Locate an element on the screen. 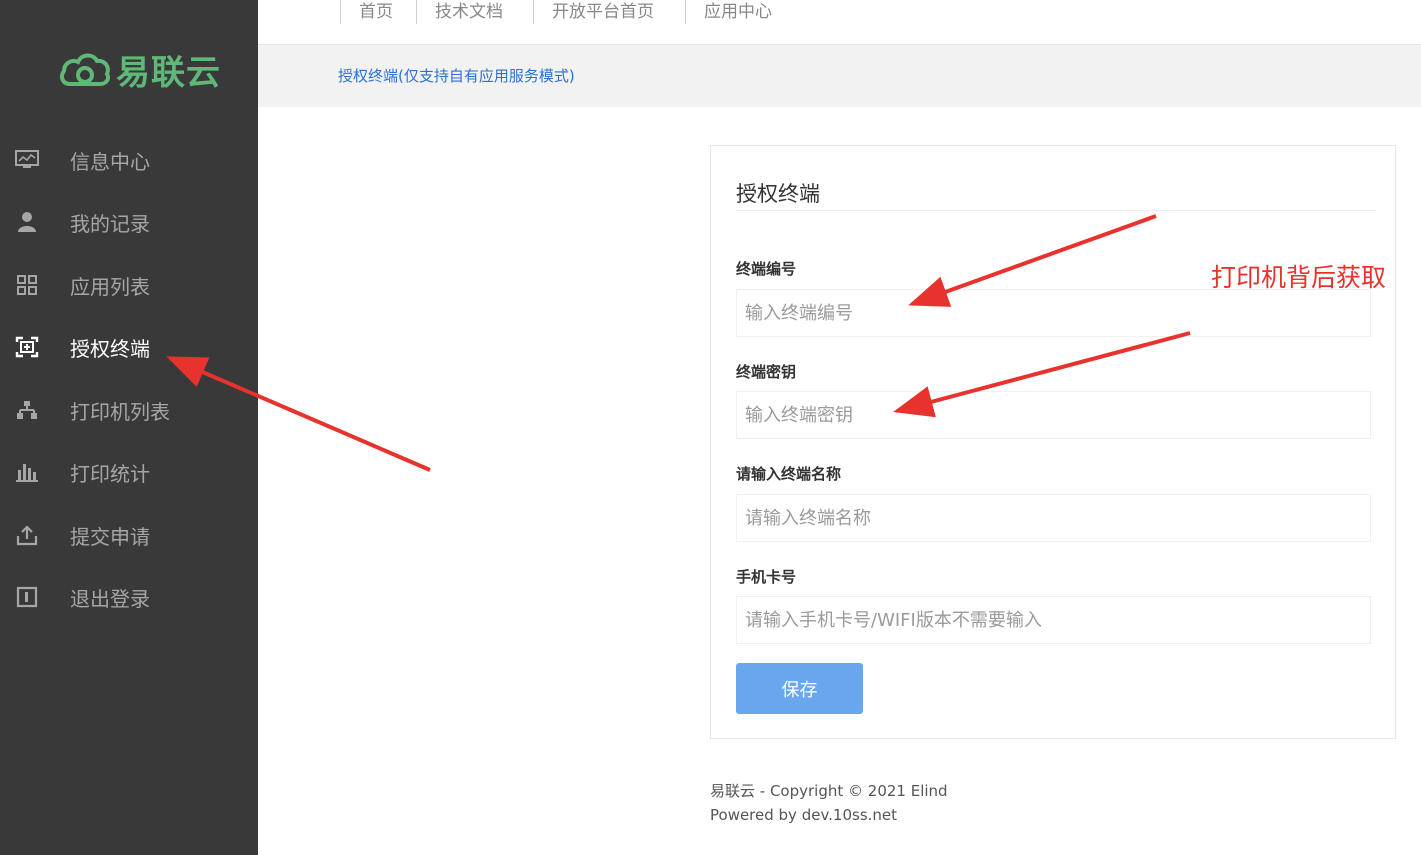 The image size is (1421, 855). divider is located at coordinates (1056, 210).